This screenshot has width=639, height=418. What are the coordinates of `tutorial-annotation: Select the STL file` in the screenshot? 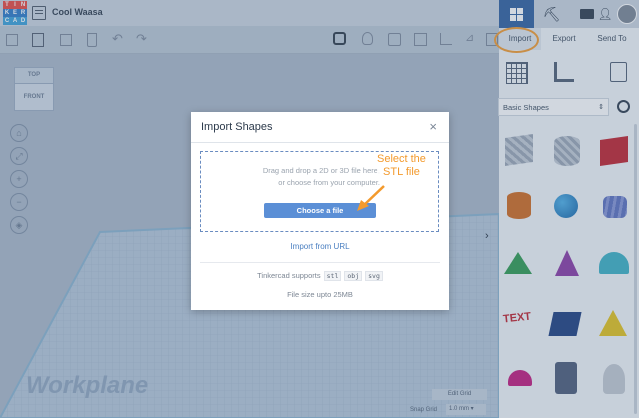 It's located at (401, 166).